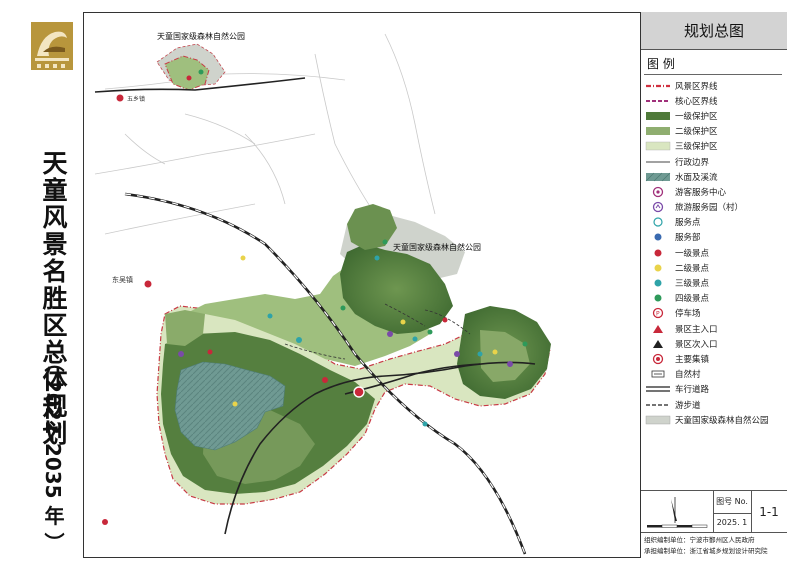 Image resolution: width=800 pixels, height=566 pixels. What do you see at coordinates (52, 46) in the screenshot?
I see `logo-icon` at bounding box center [52, 46].